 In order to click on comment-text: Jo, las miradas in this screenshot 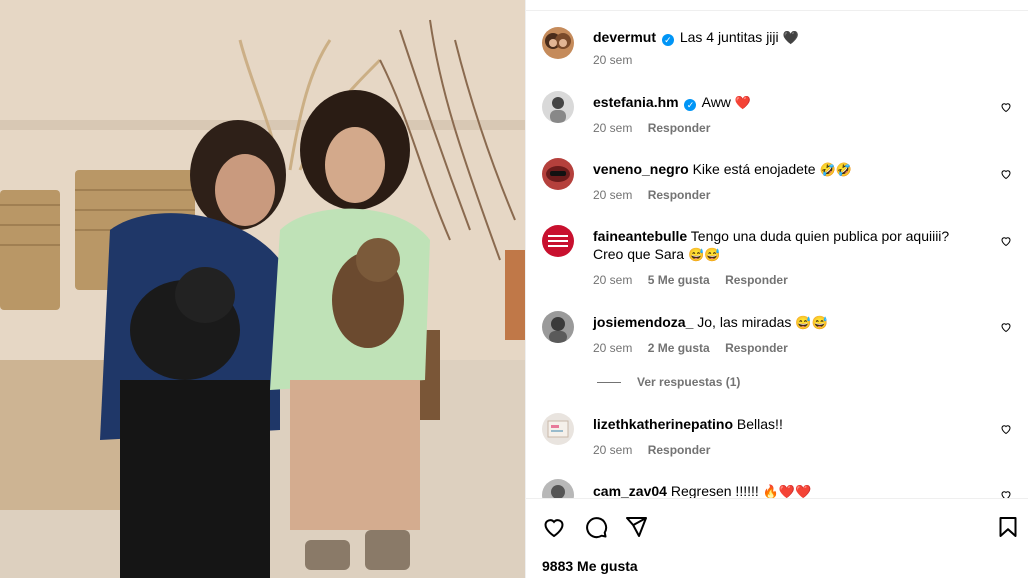, I will do `click(744, 322)`.